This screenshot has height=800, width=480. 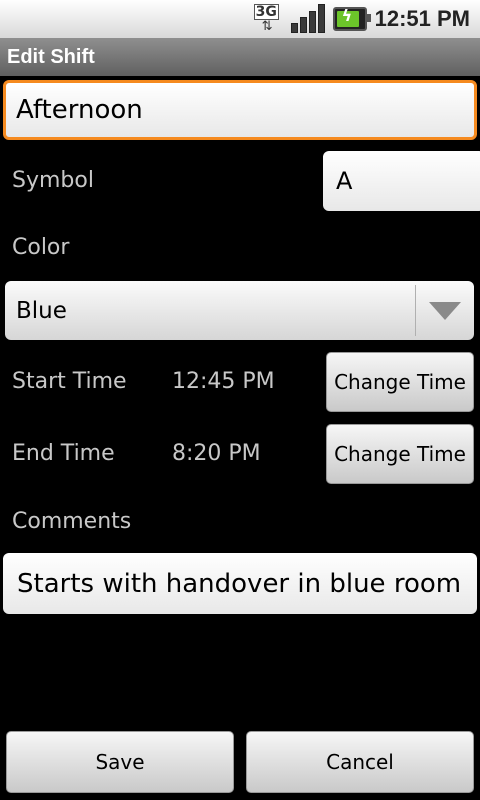 What do you see at coordinates (53, 180) in the screenshot?
I see `symbol-label: Symbol` at bounding box center [53, 180].